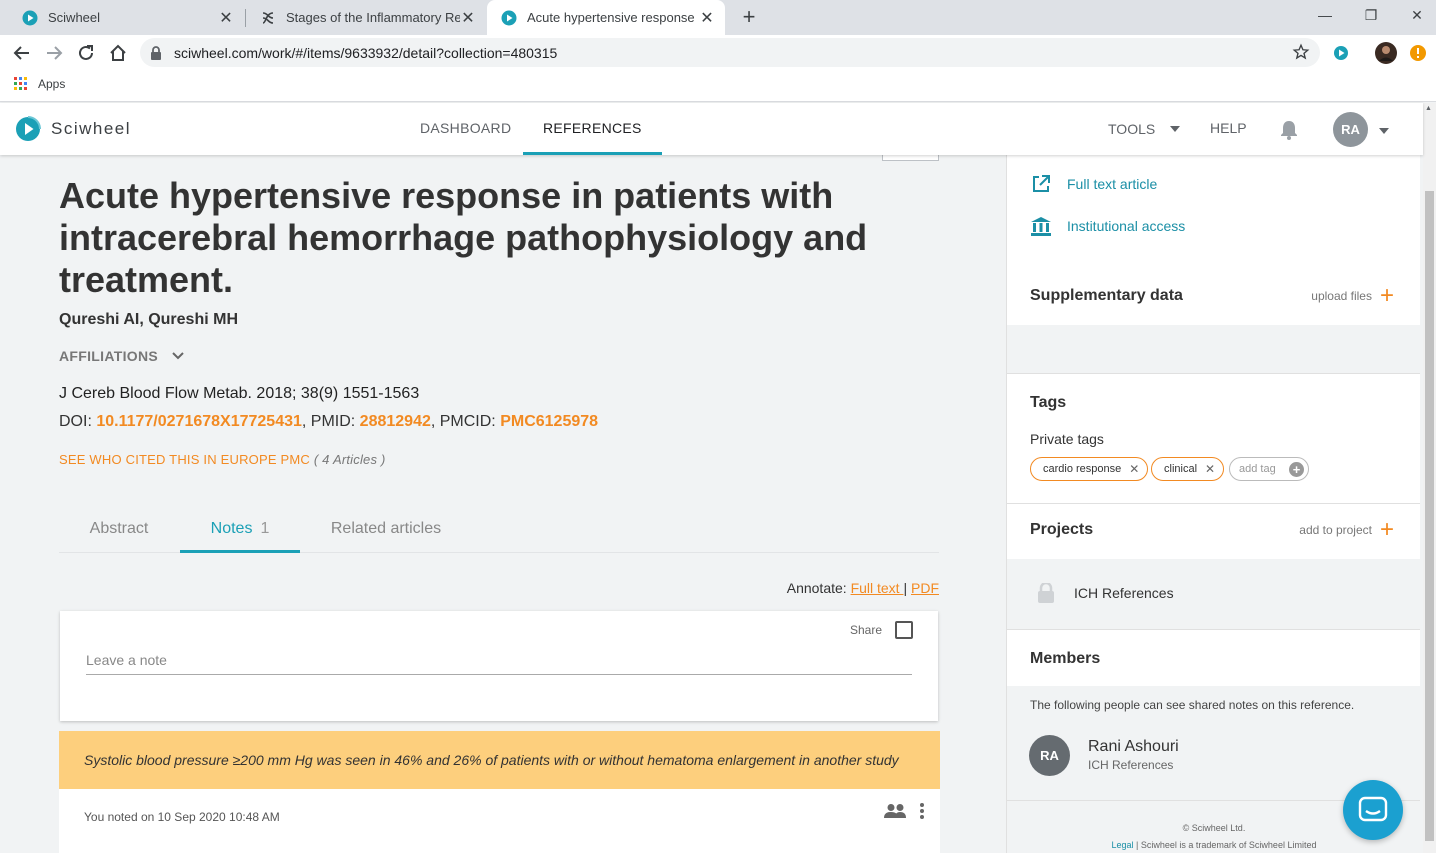 Image resolution: width=1436 pixels, height=853 pixels. I want to click on members-title: Members, so click(1065, 658).